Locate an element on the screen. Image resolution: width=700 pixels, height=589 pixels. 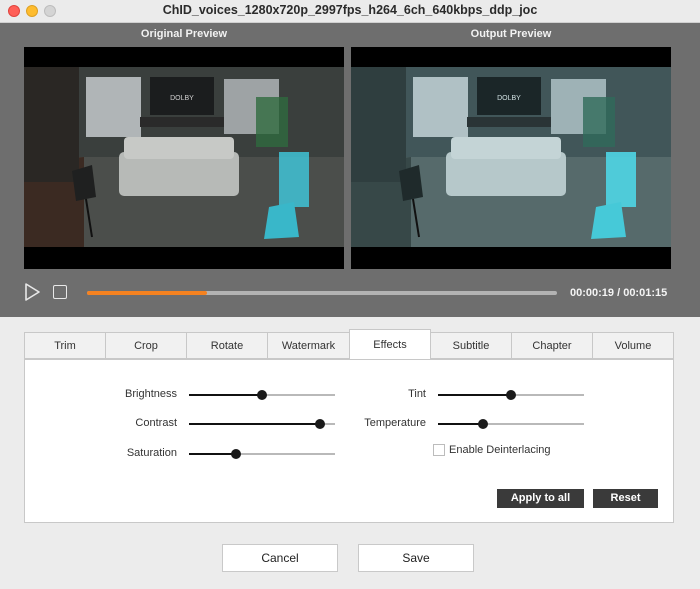
playback-progress-fill is located at coordinates (147, 293).